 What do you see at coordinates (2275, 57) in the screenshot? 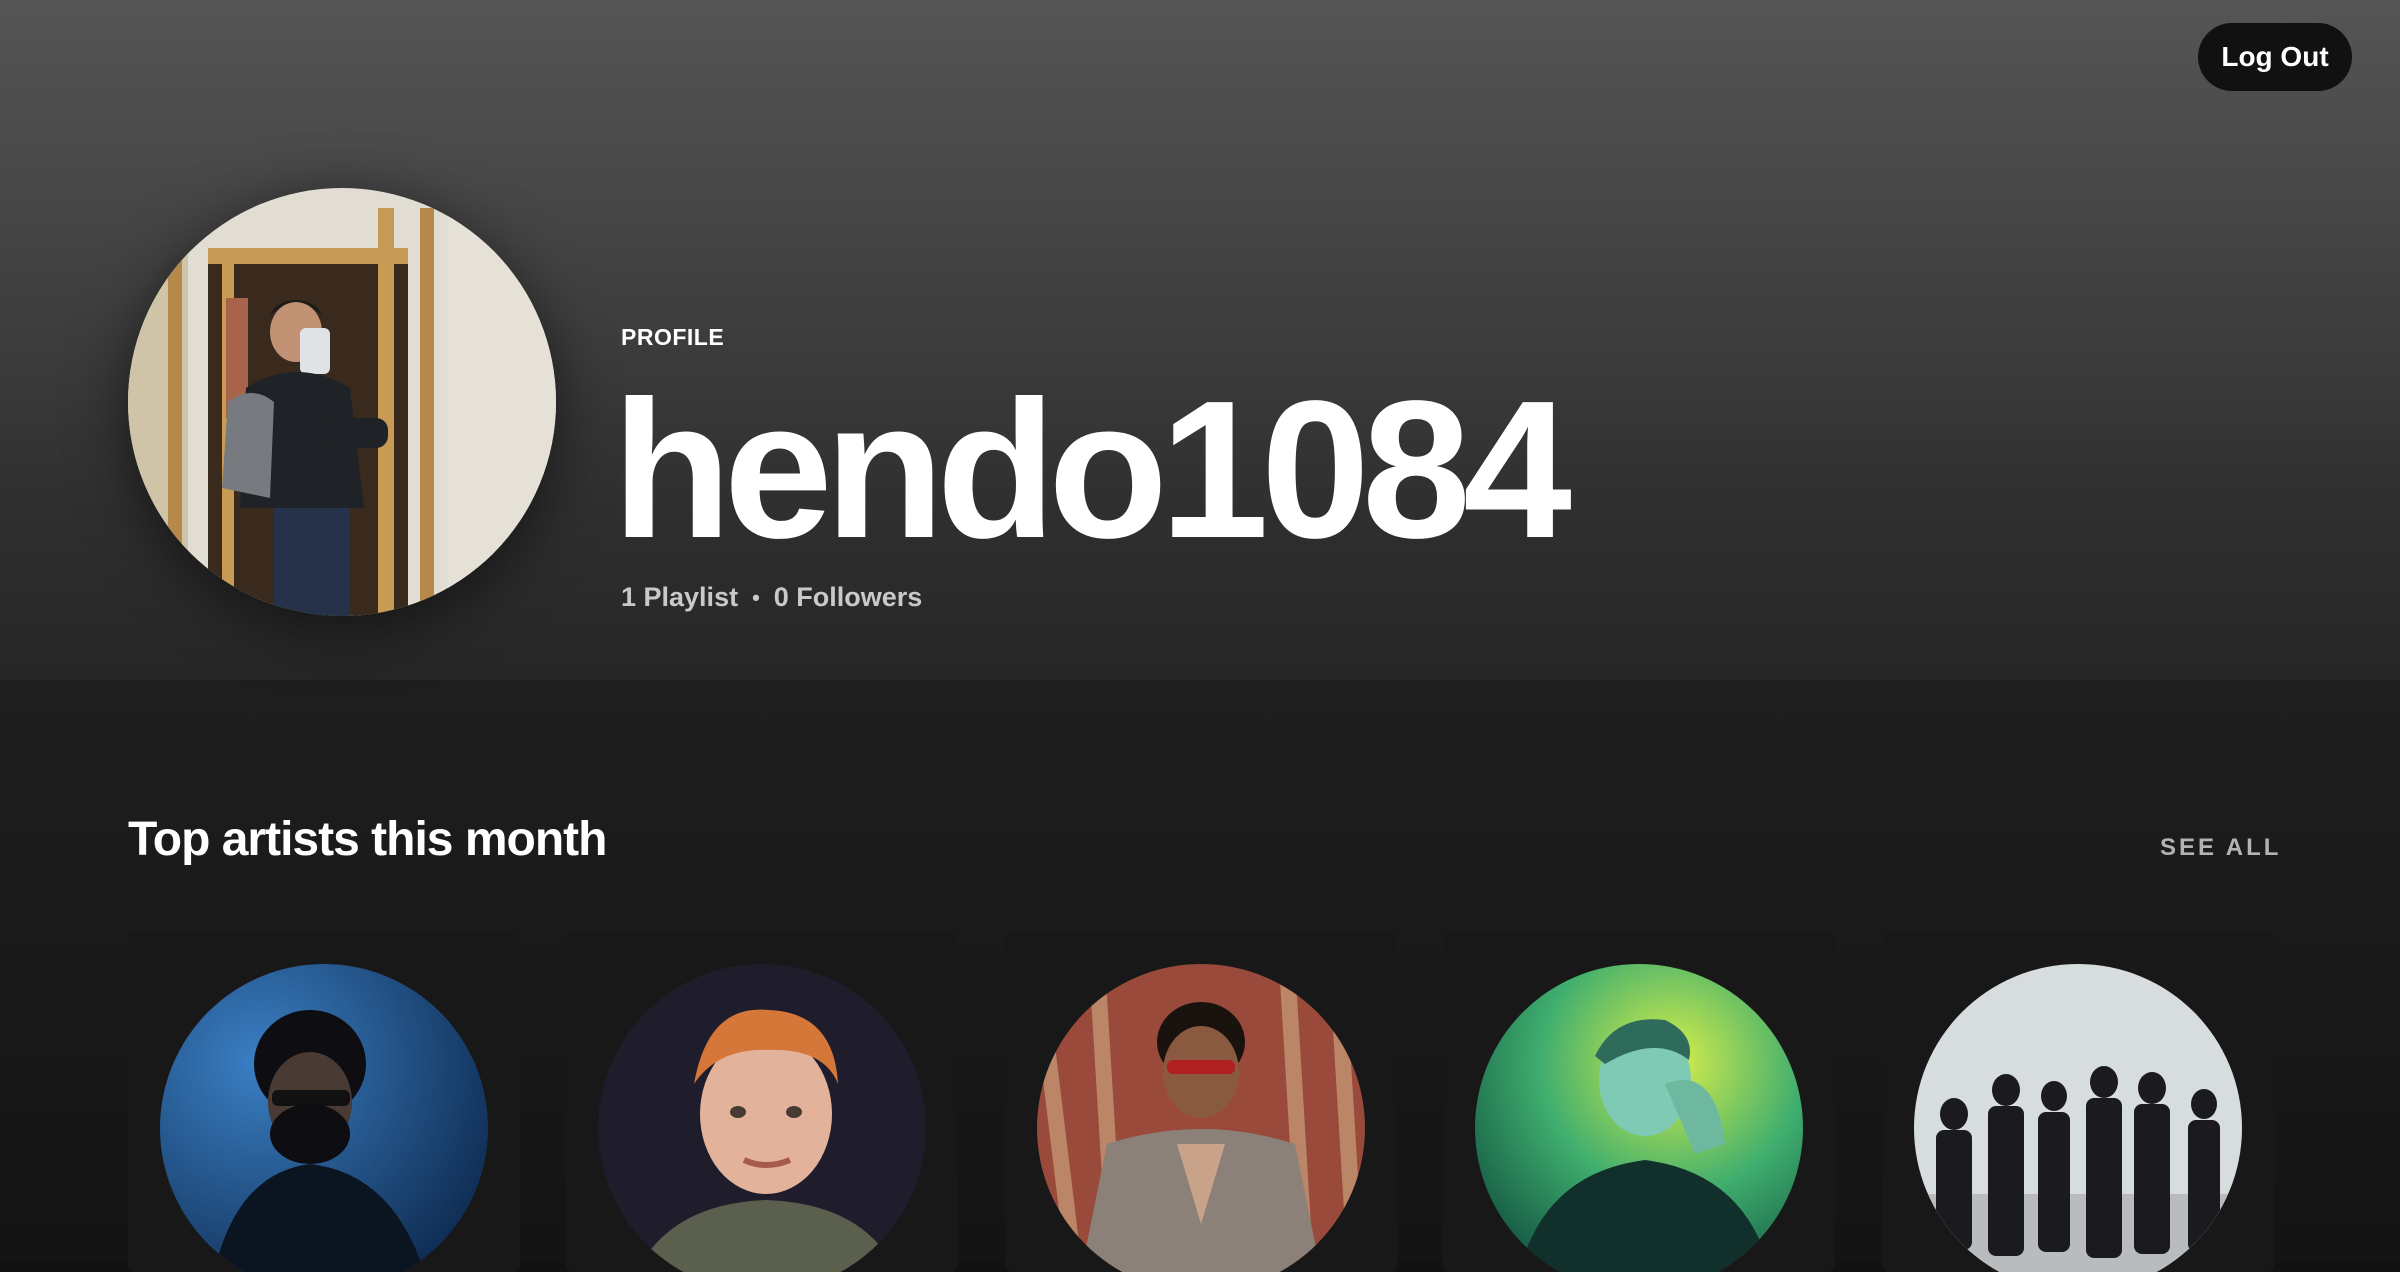
I see `log-out-button: Log Out` at bounding box center [2275, 57].